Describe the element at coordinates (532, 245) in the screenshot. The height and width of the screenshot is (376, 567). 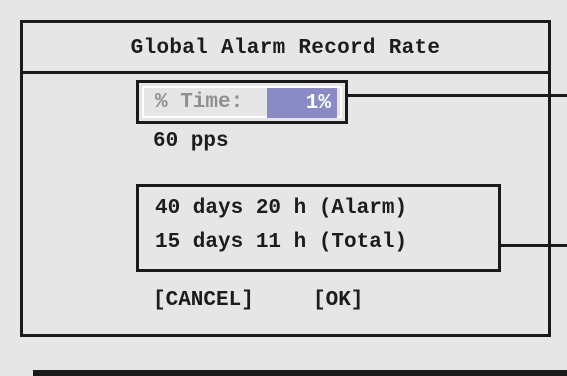
I see `storage-callout-line` at that location.